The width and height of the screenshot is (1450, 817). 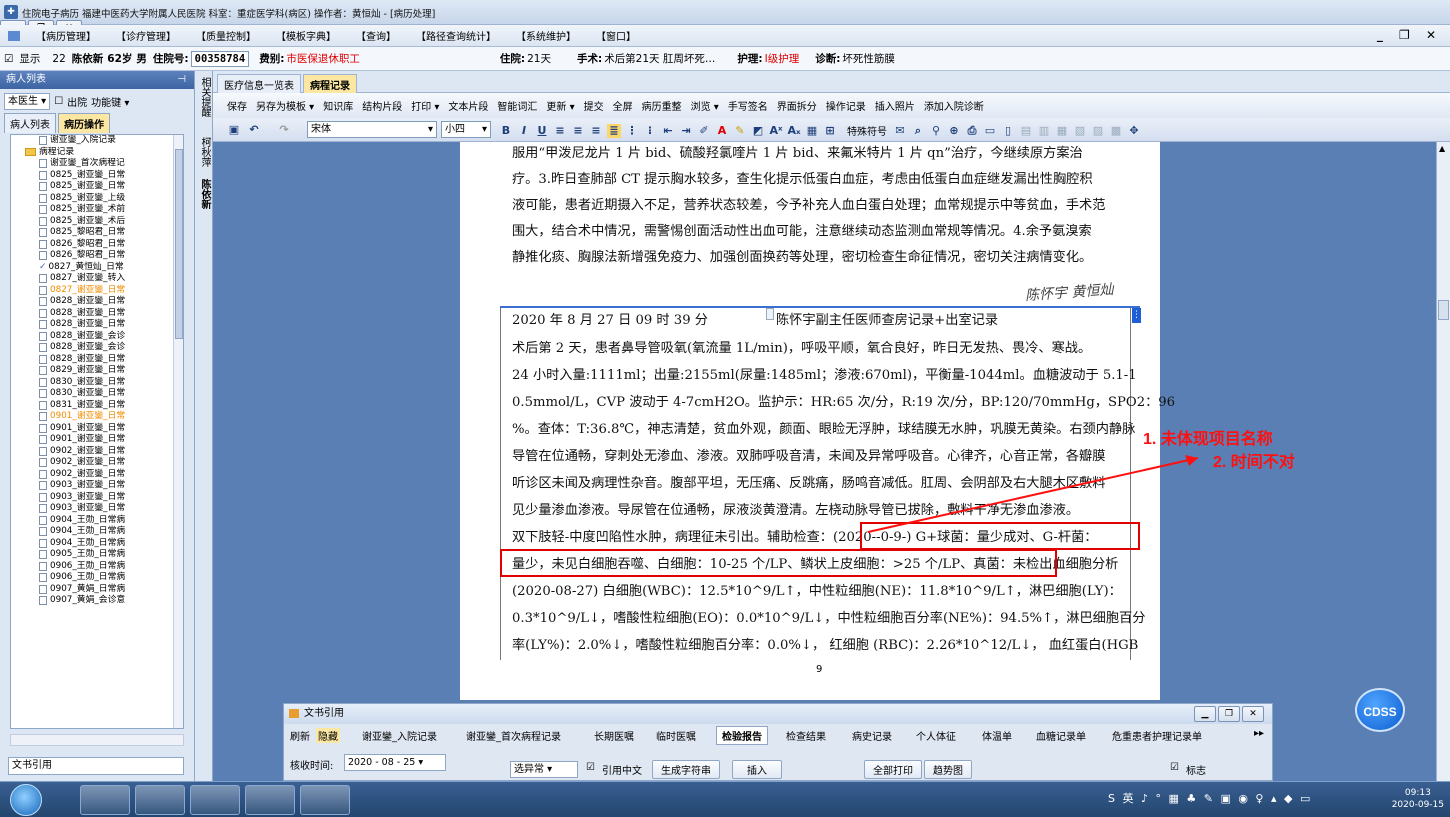 I want to click on document-scroll-thumb, so click(x=1443, y=310).